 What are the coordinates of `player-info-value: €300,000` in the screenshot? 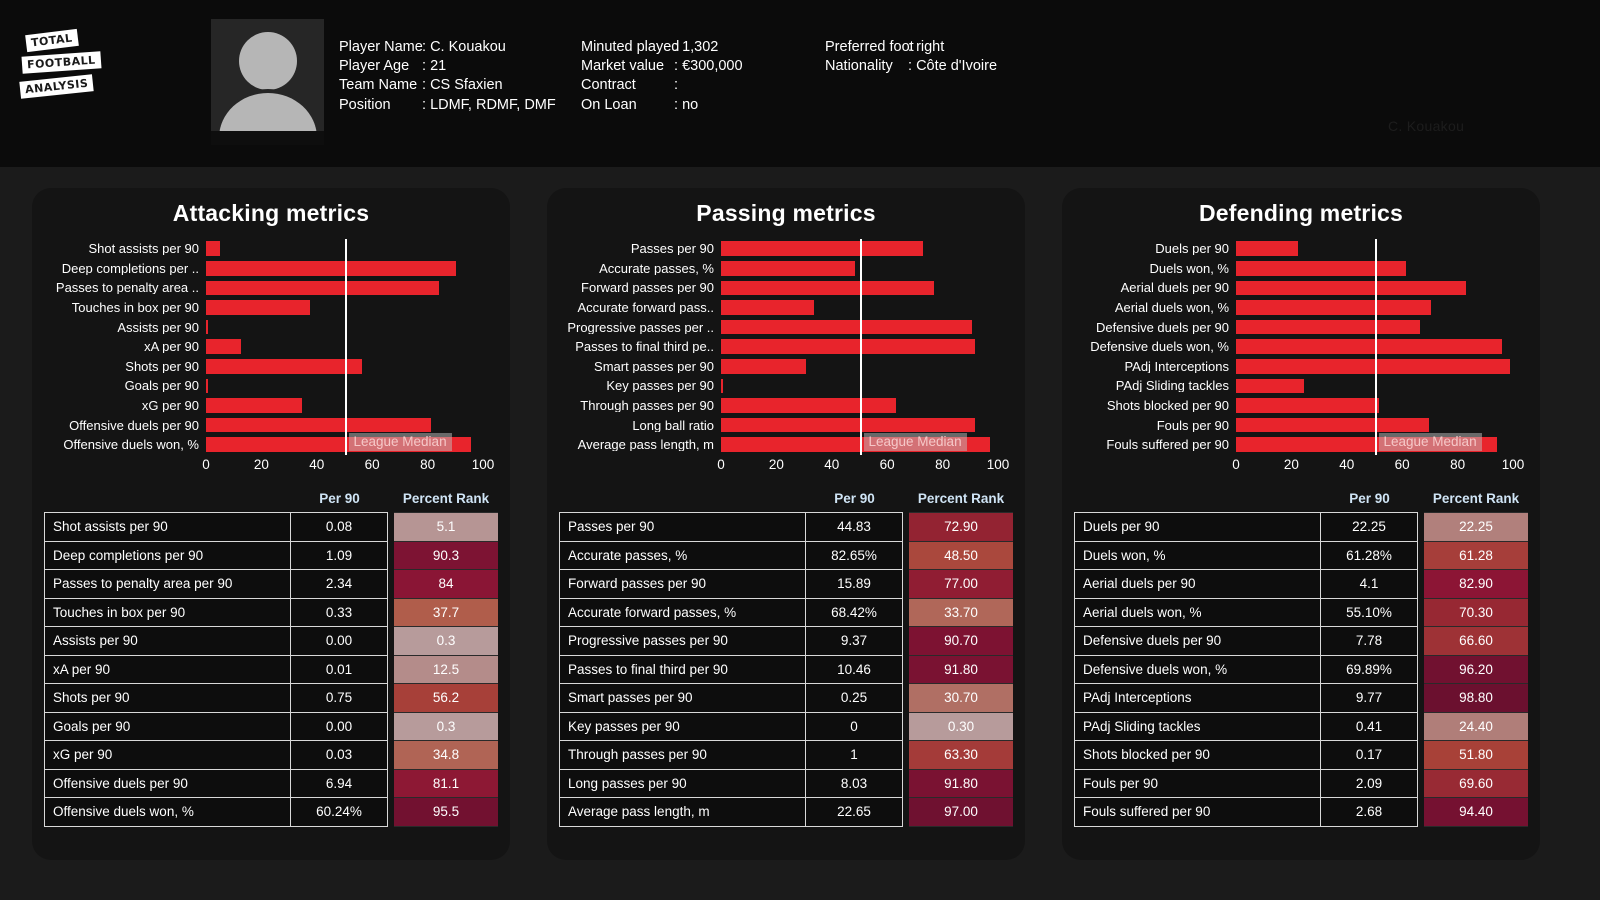 It's located at (712, 66).